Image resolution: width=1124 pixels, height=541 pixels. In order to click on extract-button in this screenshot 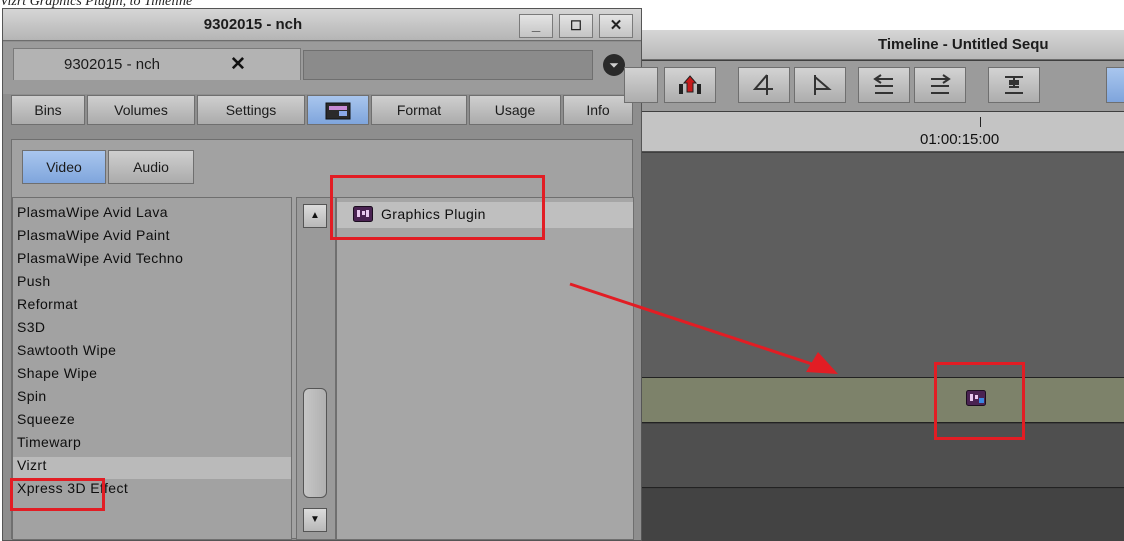, I will do `click(884, 85)`.